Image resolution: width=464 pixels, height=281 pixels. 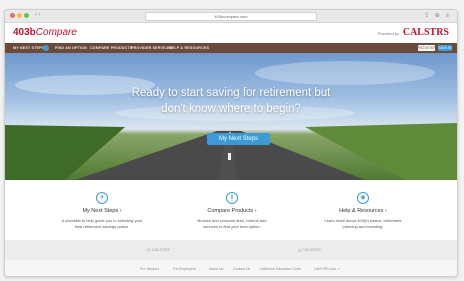 What do you see at coordinates (427, 48) in the screenshot?
I see `register-button: REGISTER` at bounding box center [427, 48].